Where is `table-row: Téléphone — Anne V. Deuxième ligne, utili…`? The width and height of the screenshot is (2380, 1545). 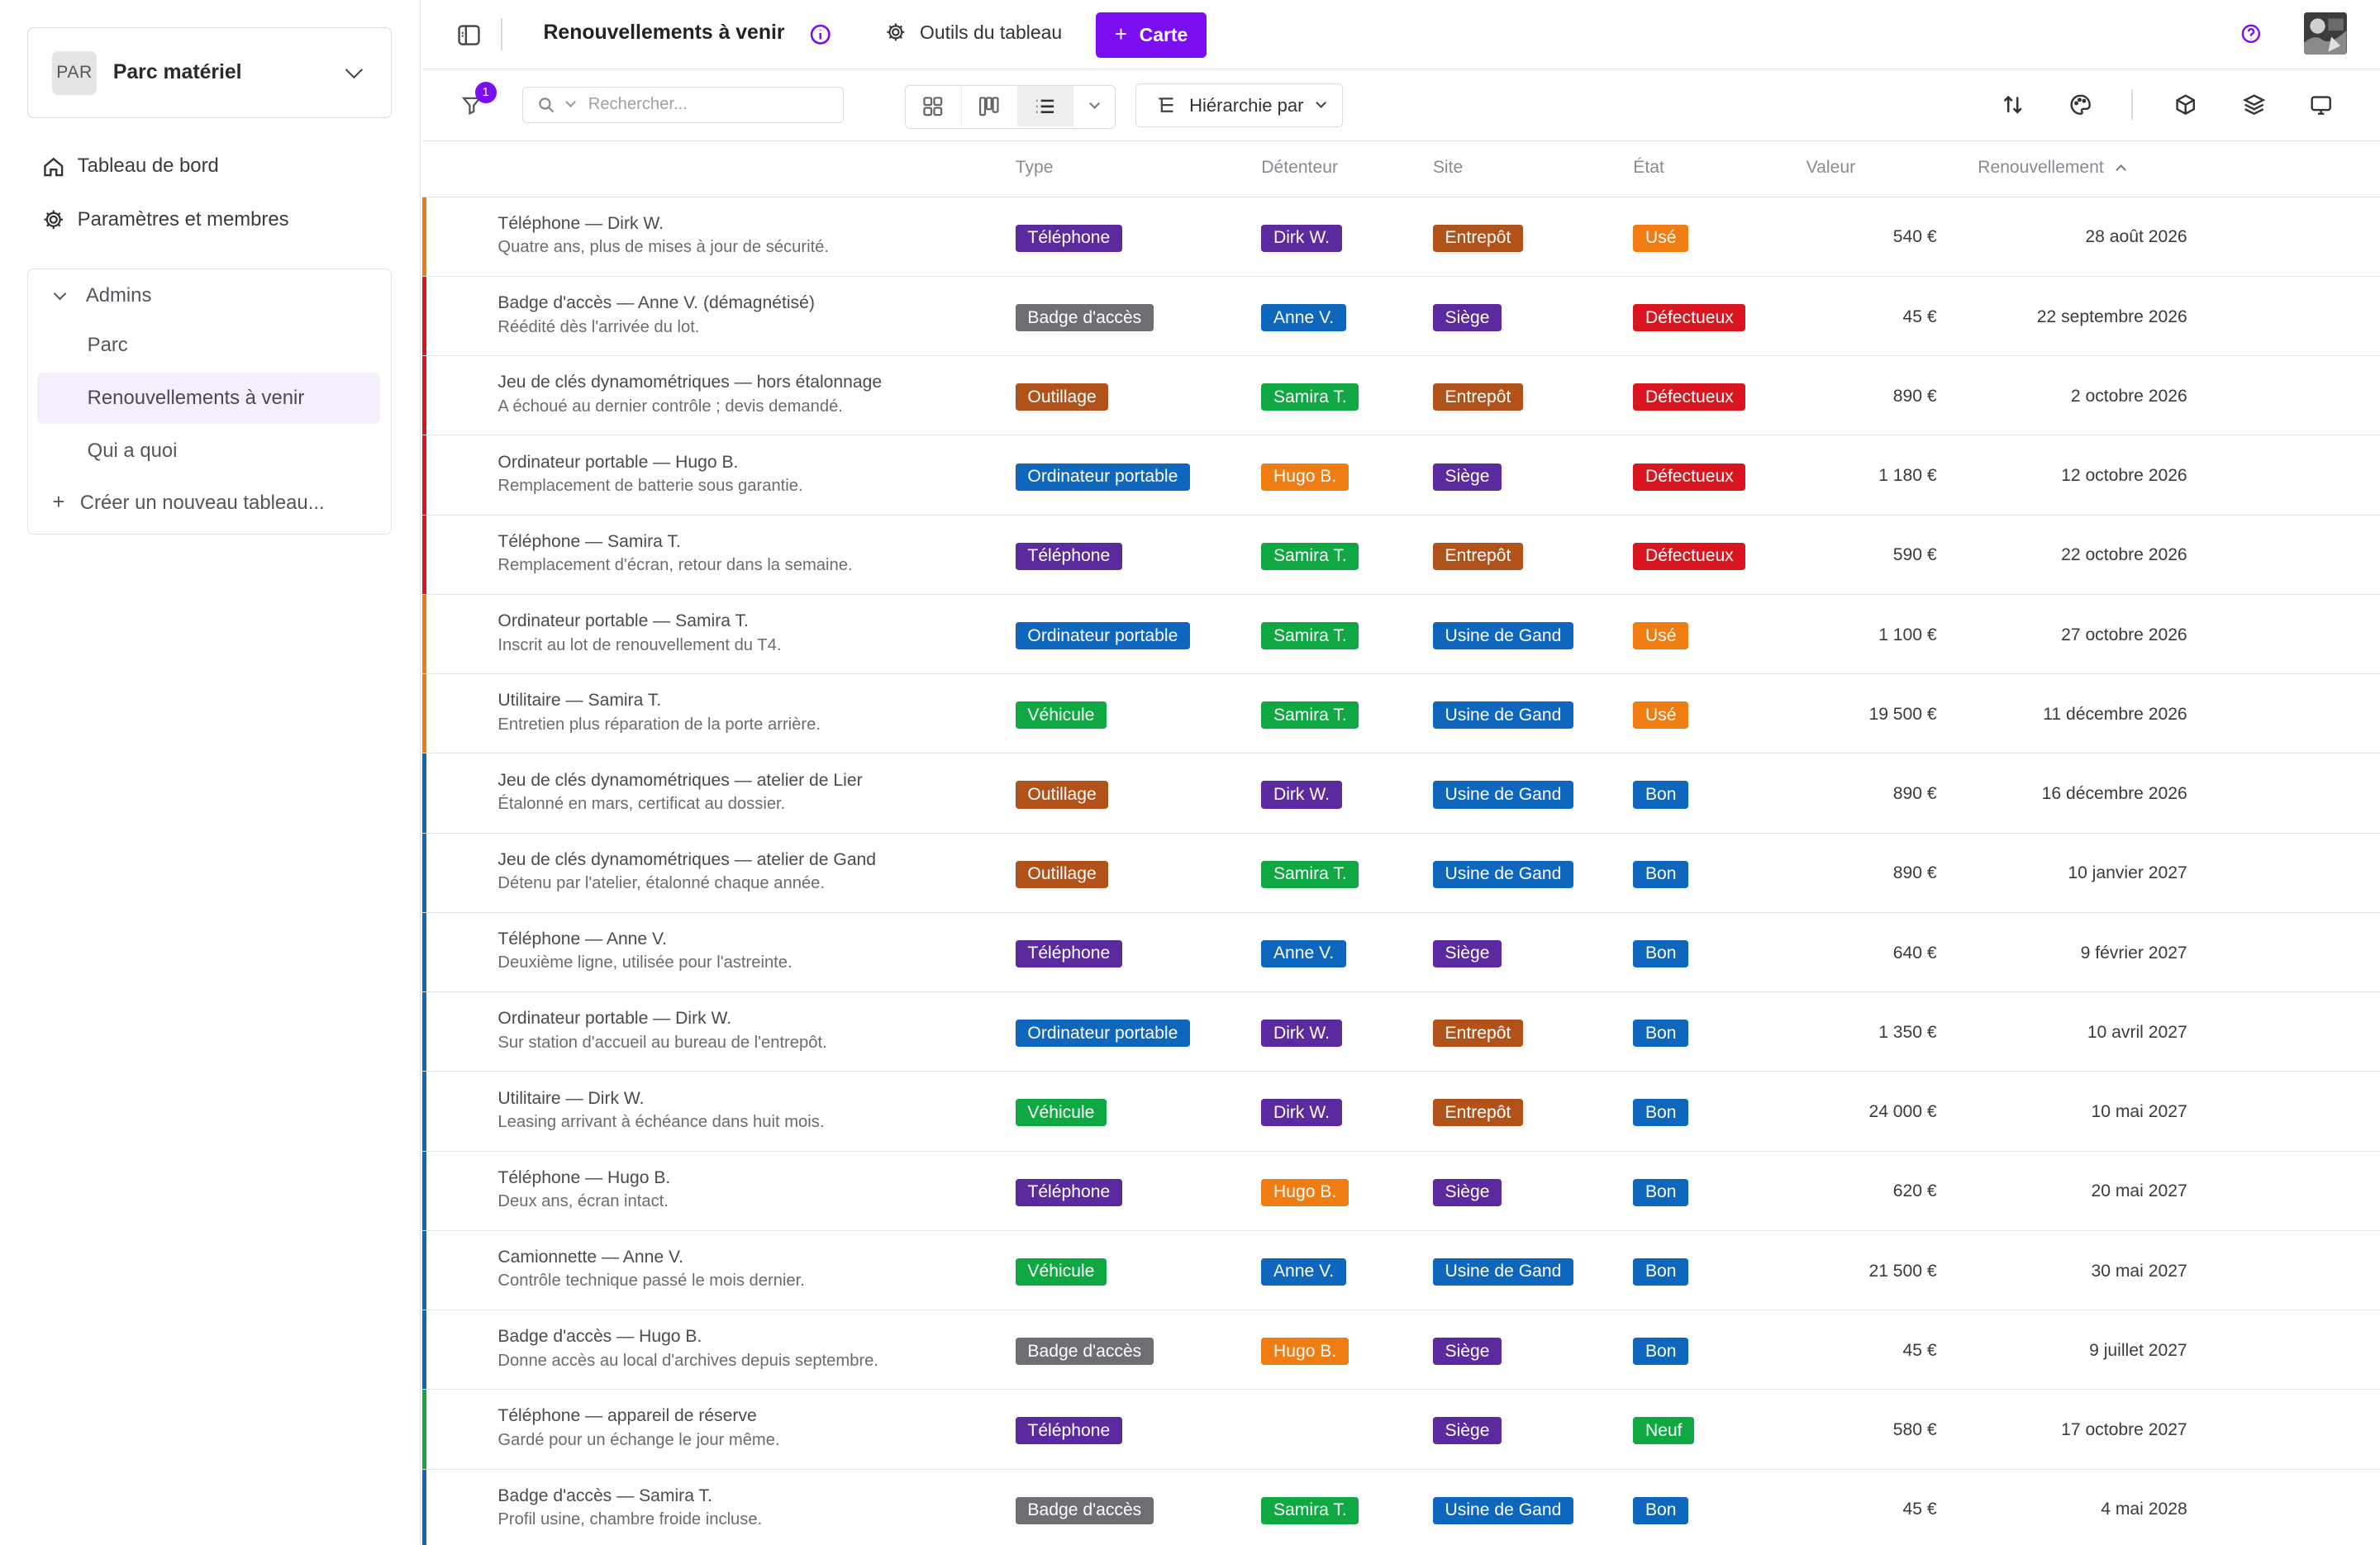 table-row: Téléphone — Anne V. Deuxième ligne, utili… is located at coordinates (1400, 953).